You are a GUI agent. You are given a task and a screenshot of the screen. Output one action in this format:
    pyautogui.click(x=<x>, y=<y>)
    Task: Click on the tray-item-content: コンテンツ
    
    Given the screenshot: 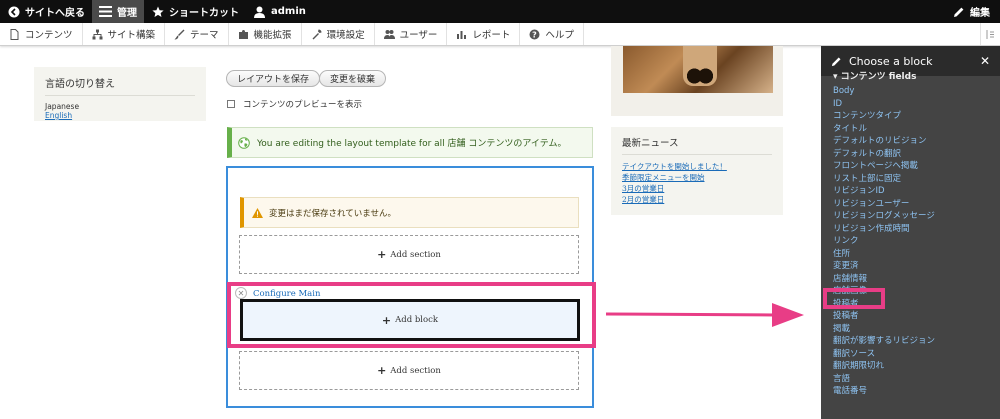 What is the action you would take?
    pyautogui.click(x=41, y=34)
    